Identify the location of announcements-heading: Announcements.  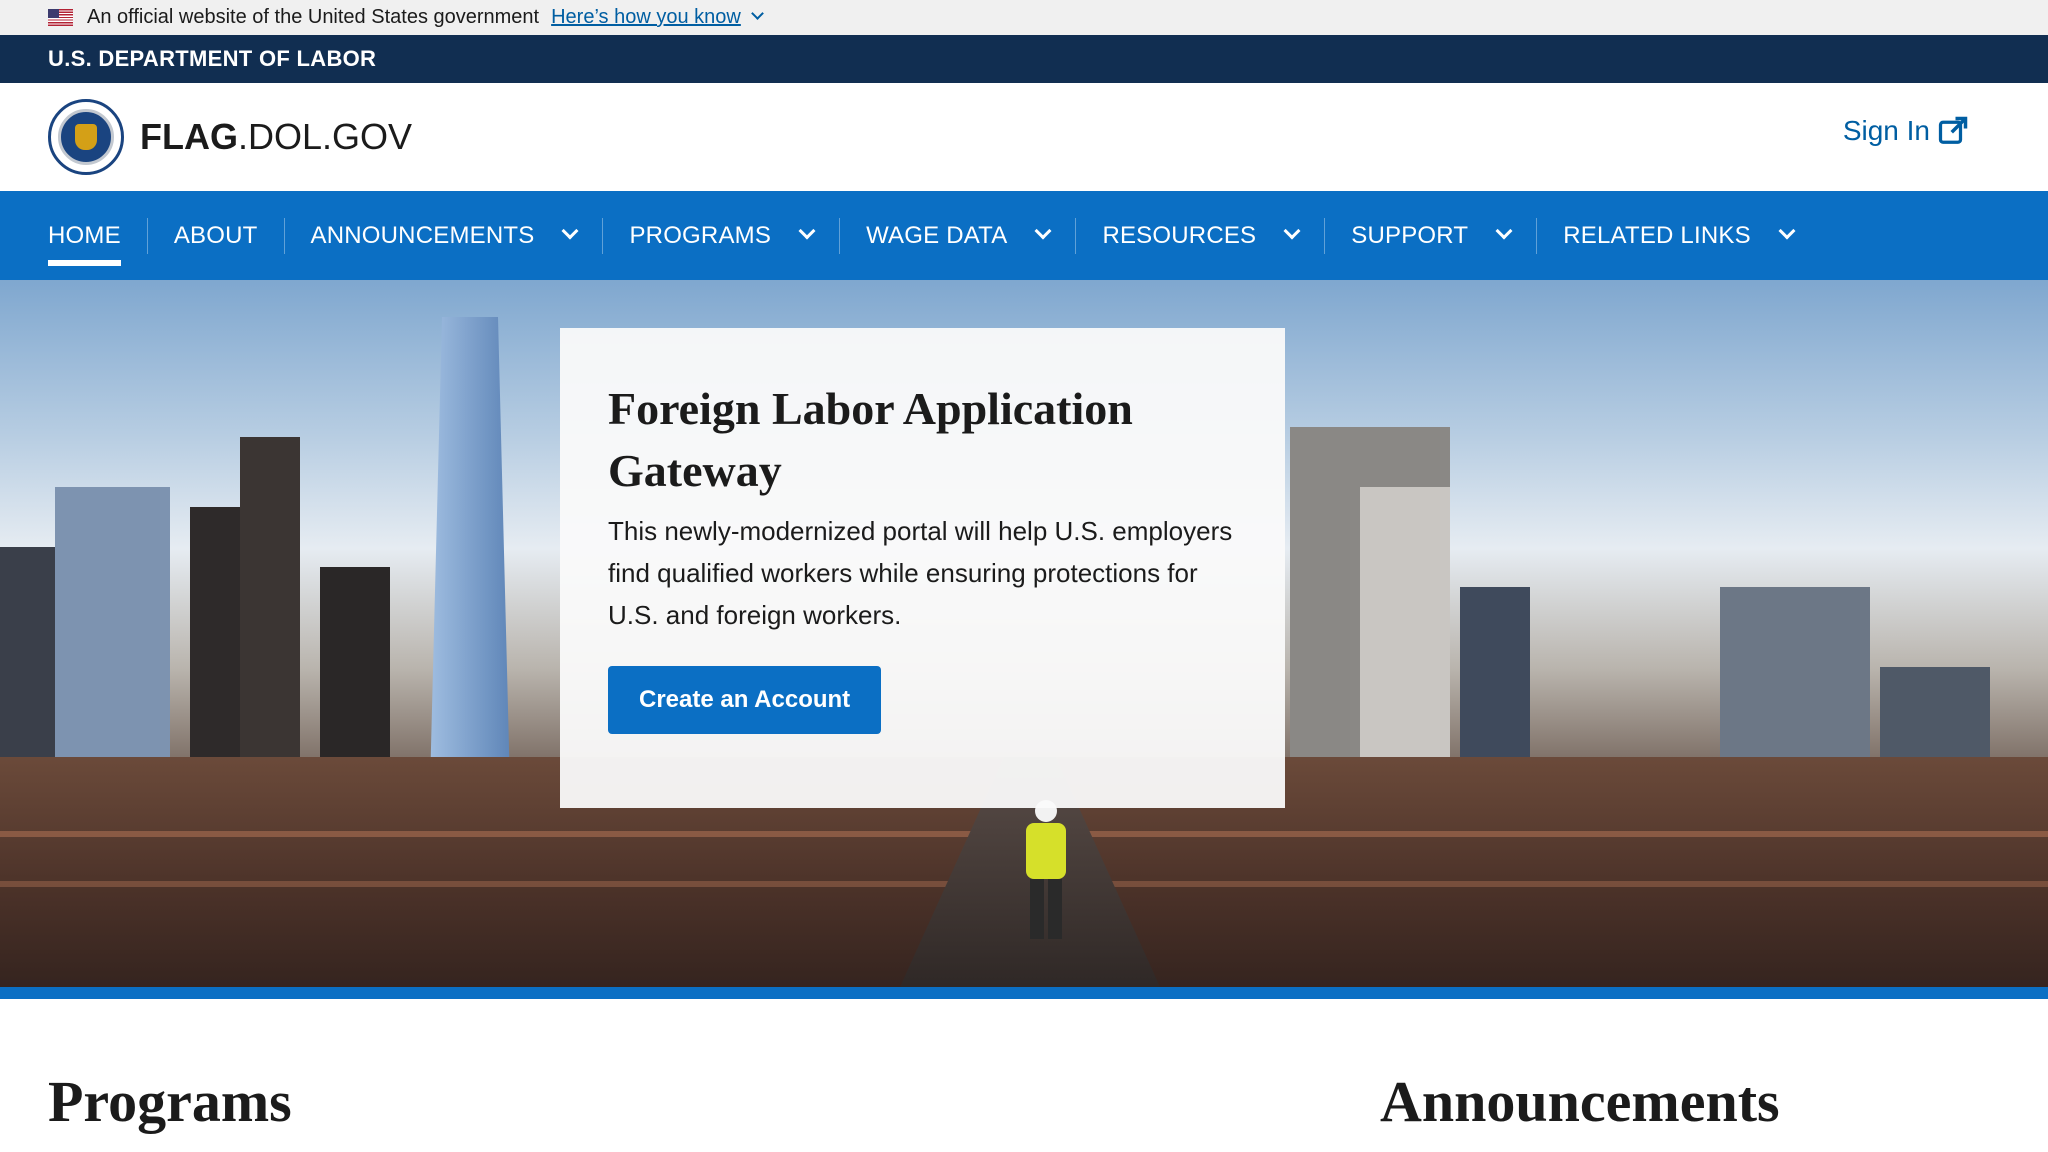
(1580, 1101).